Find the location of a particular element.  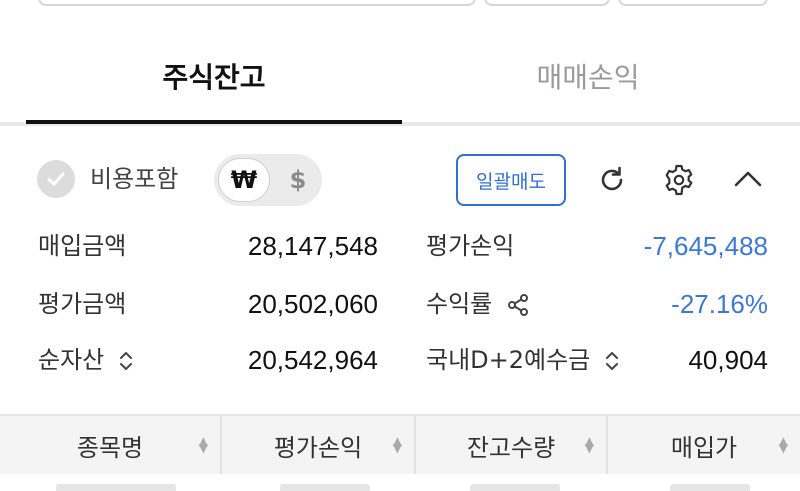

deposit-label: 국내D+2예수금 is located at coordinates (508, 360).